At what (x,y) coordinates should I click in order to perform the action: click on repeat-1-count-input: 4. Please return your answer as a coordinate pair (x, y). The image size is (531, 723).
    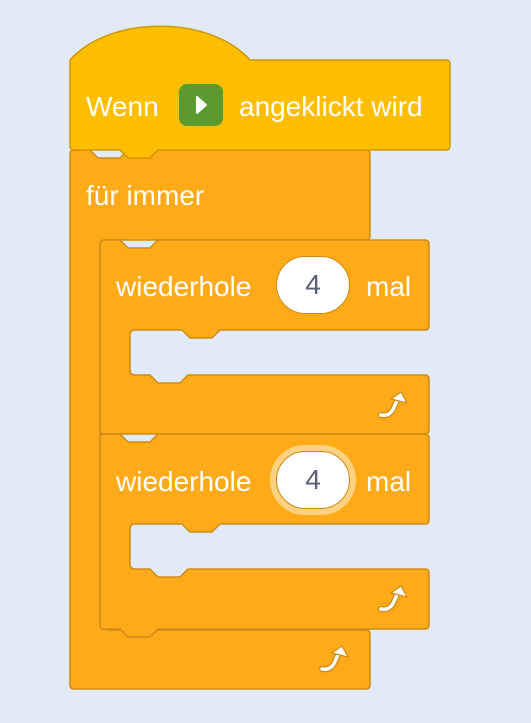
    Looking at the image, I should click on (313, 285).